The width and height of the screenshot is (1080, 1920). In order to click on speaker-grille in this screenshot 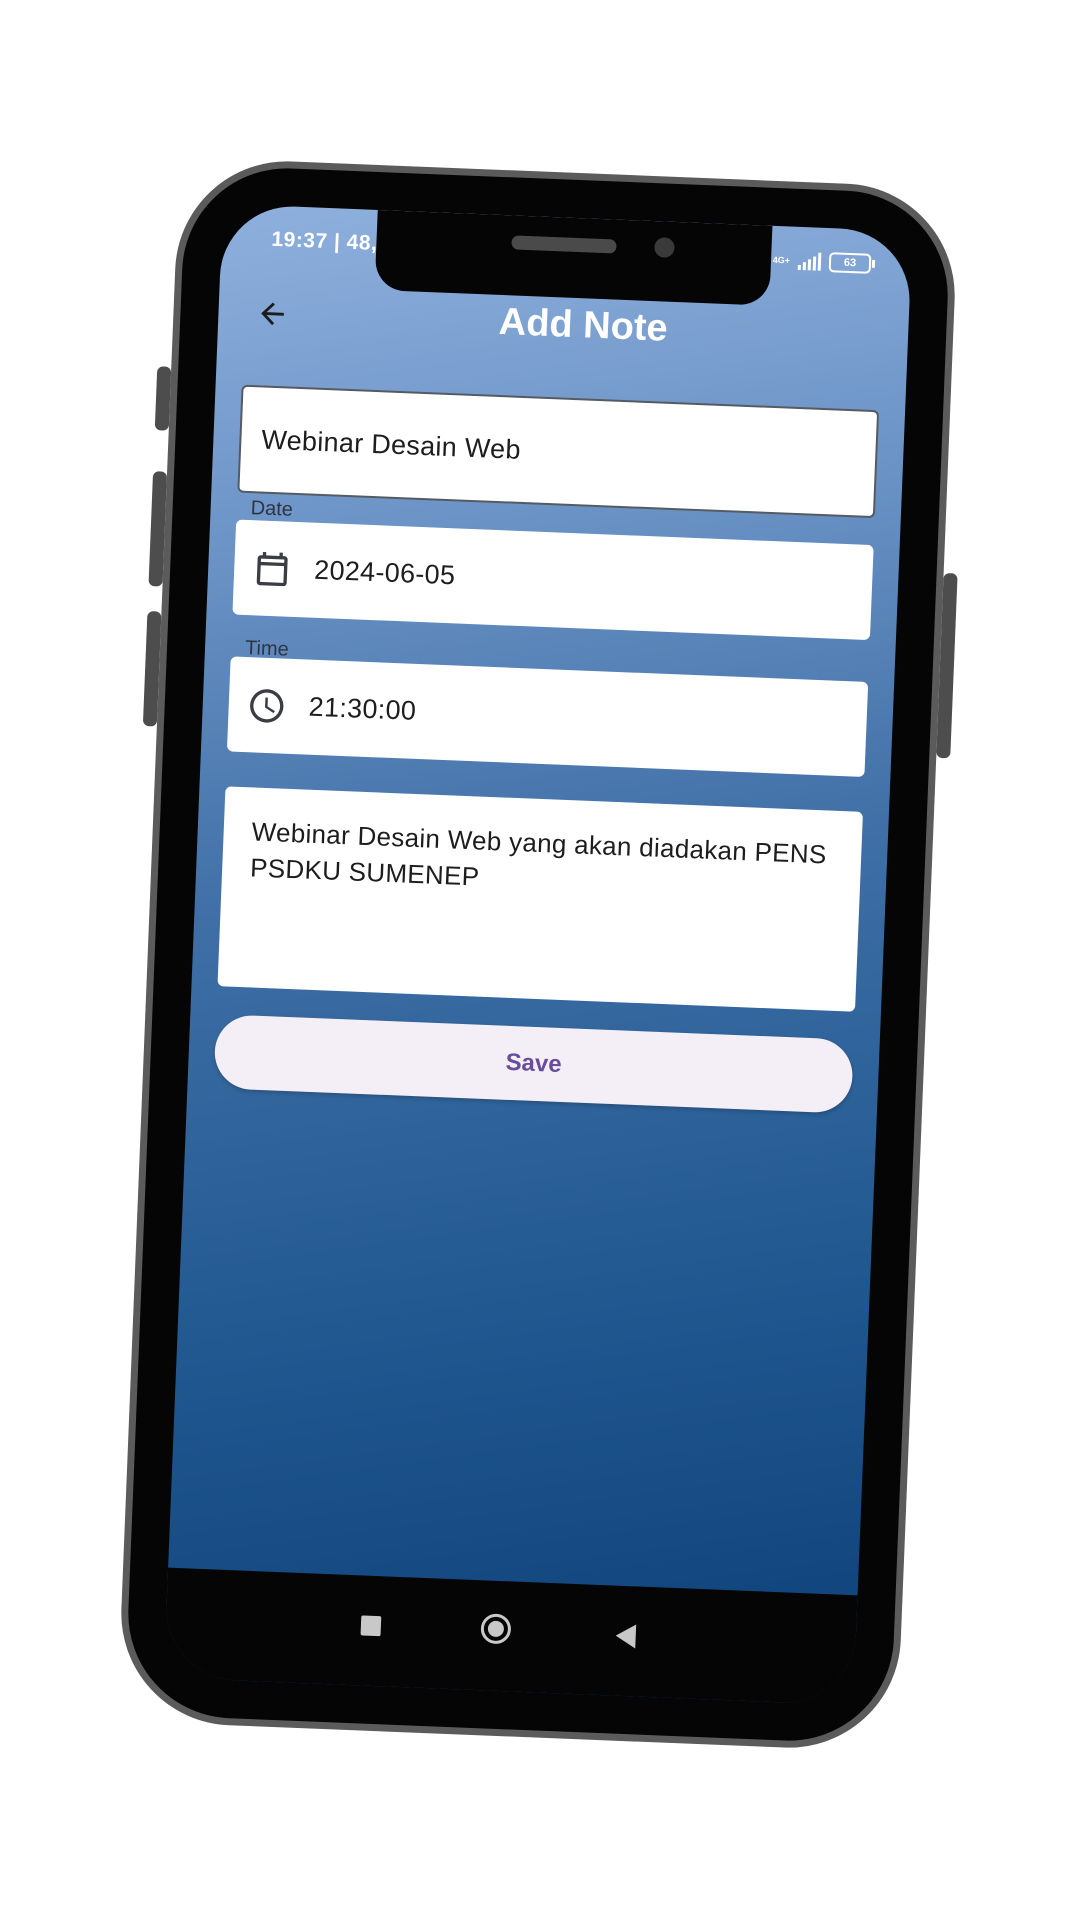, I will do `click(564, 244)`.